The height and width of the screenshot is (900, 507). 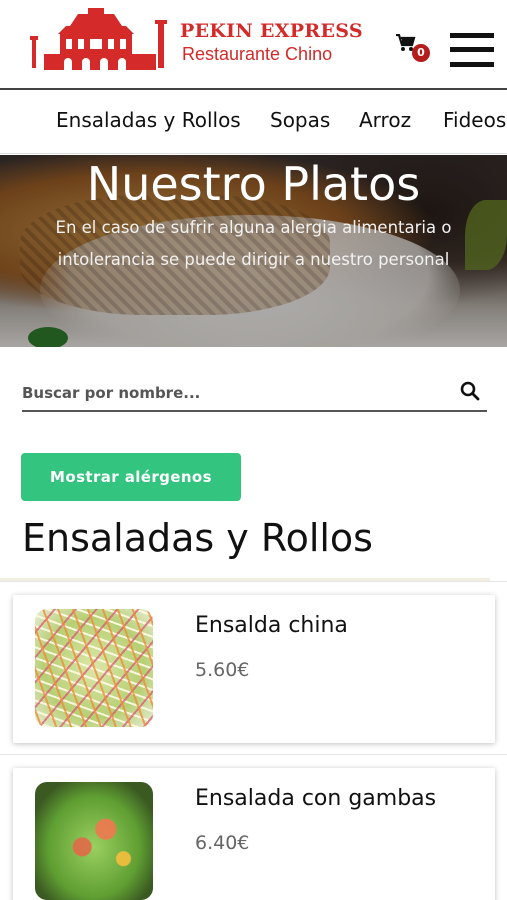 I want to click on cart-count-badge: 0, so click(x=421, y=53).